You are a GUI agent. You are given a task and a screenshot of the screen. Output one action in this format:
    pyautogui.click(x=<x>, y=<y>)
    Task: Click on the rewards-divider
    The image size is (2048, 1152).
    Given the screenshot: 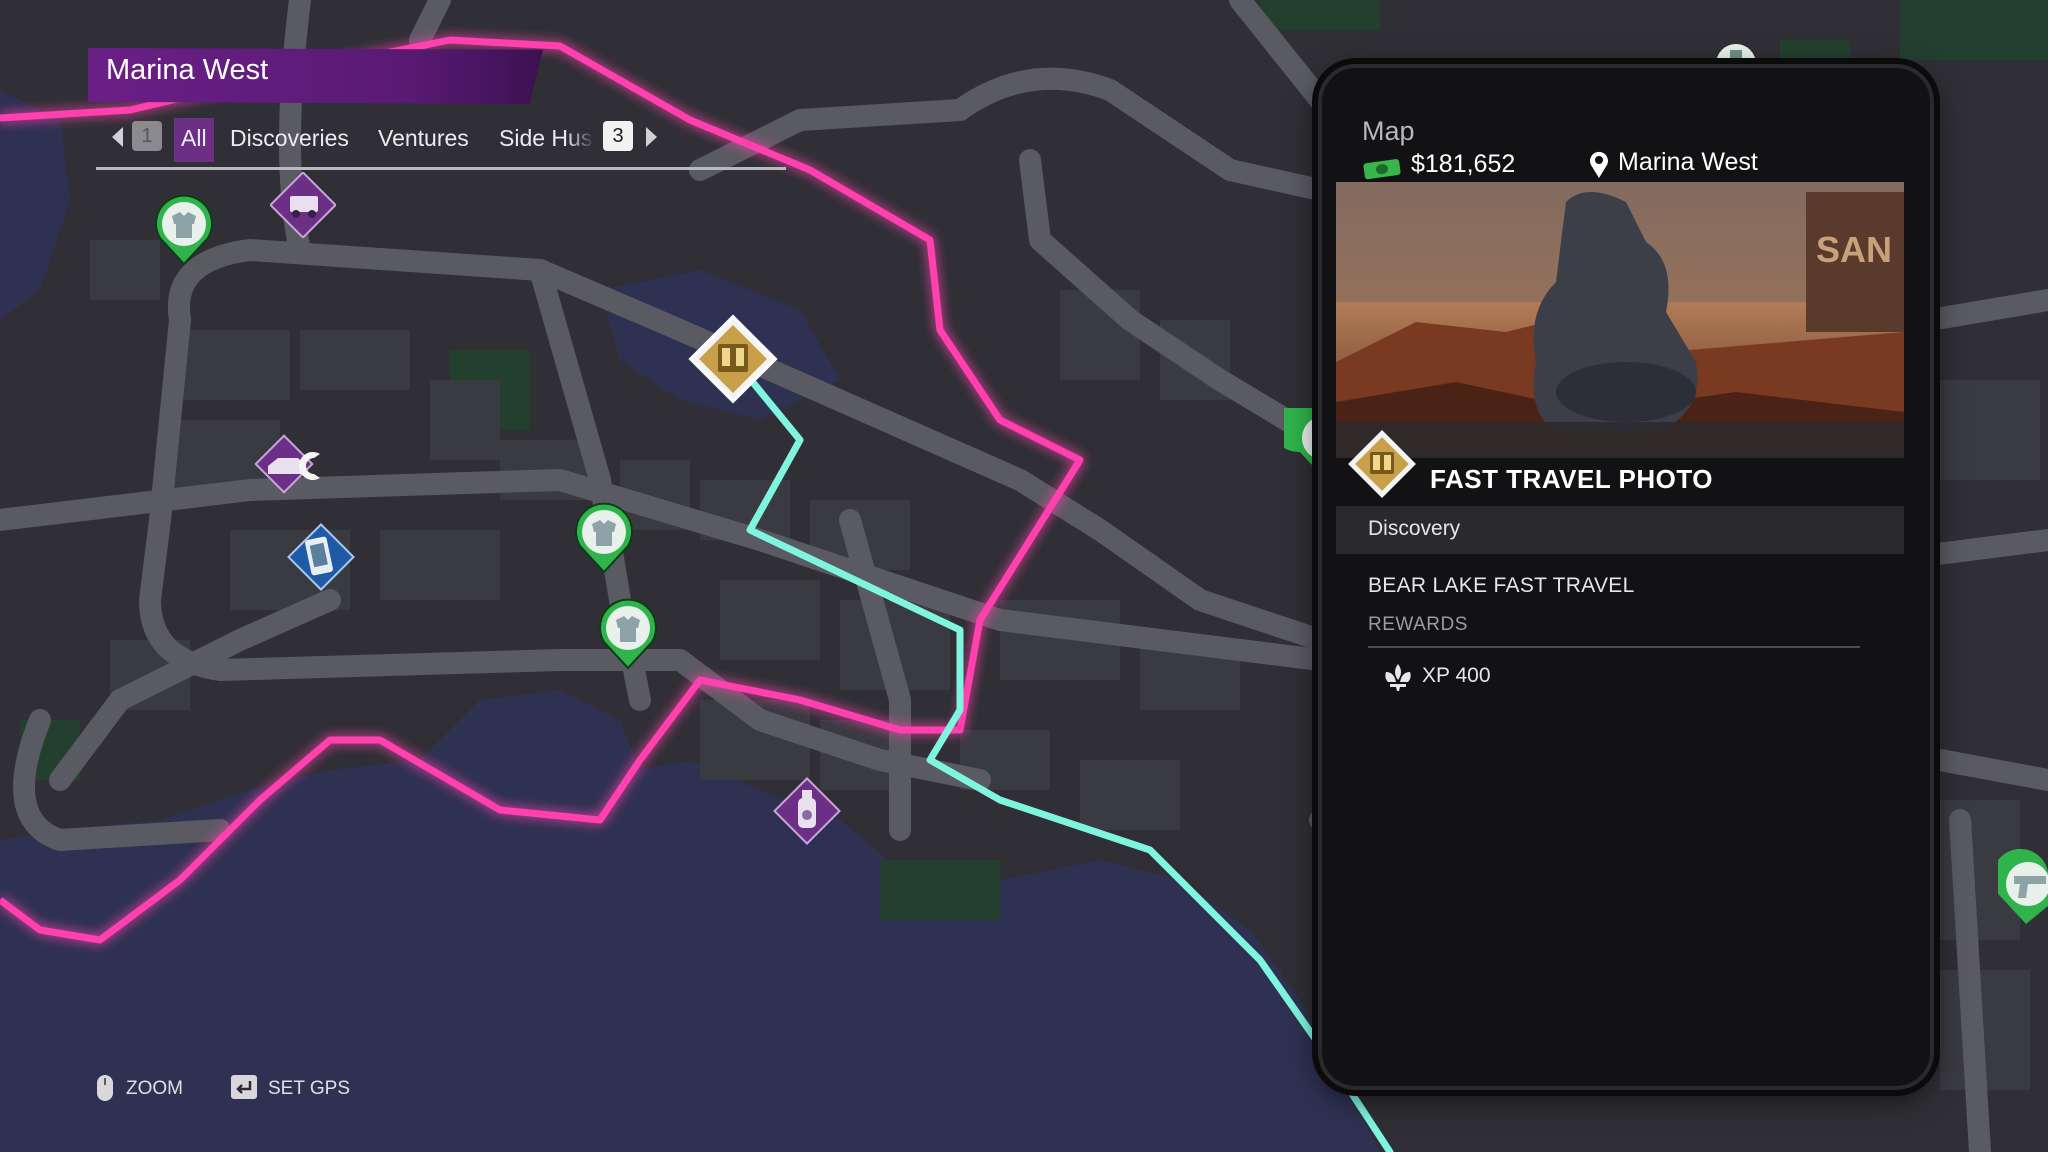 What is the action you would take?
    pyautogui.click(x=1614, y=647)
    